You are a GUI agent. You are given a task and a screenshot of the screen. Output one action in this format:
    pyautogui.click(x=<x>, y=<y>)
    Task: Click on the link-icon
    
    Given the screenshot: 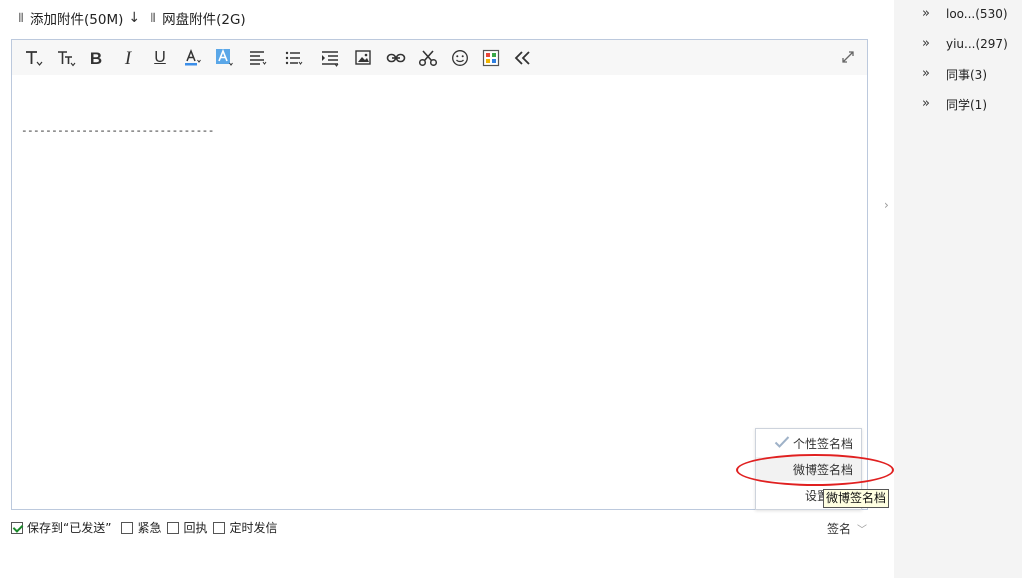 What is the action you would take?
    pyautogui.click(x=396, y=58)
    